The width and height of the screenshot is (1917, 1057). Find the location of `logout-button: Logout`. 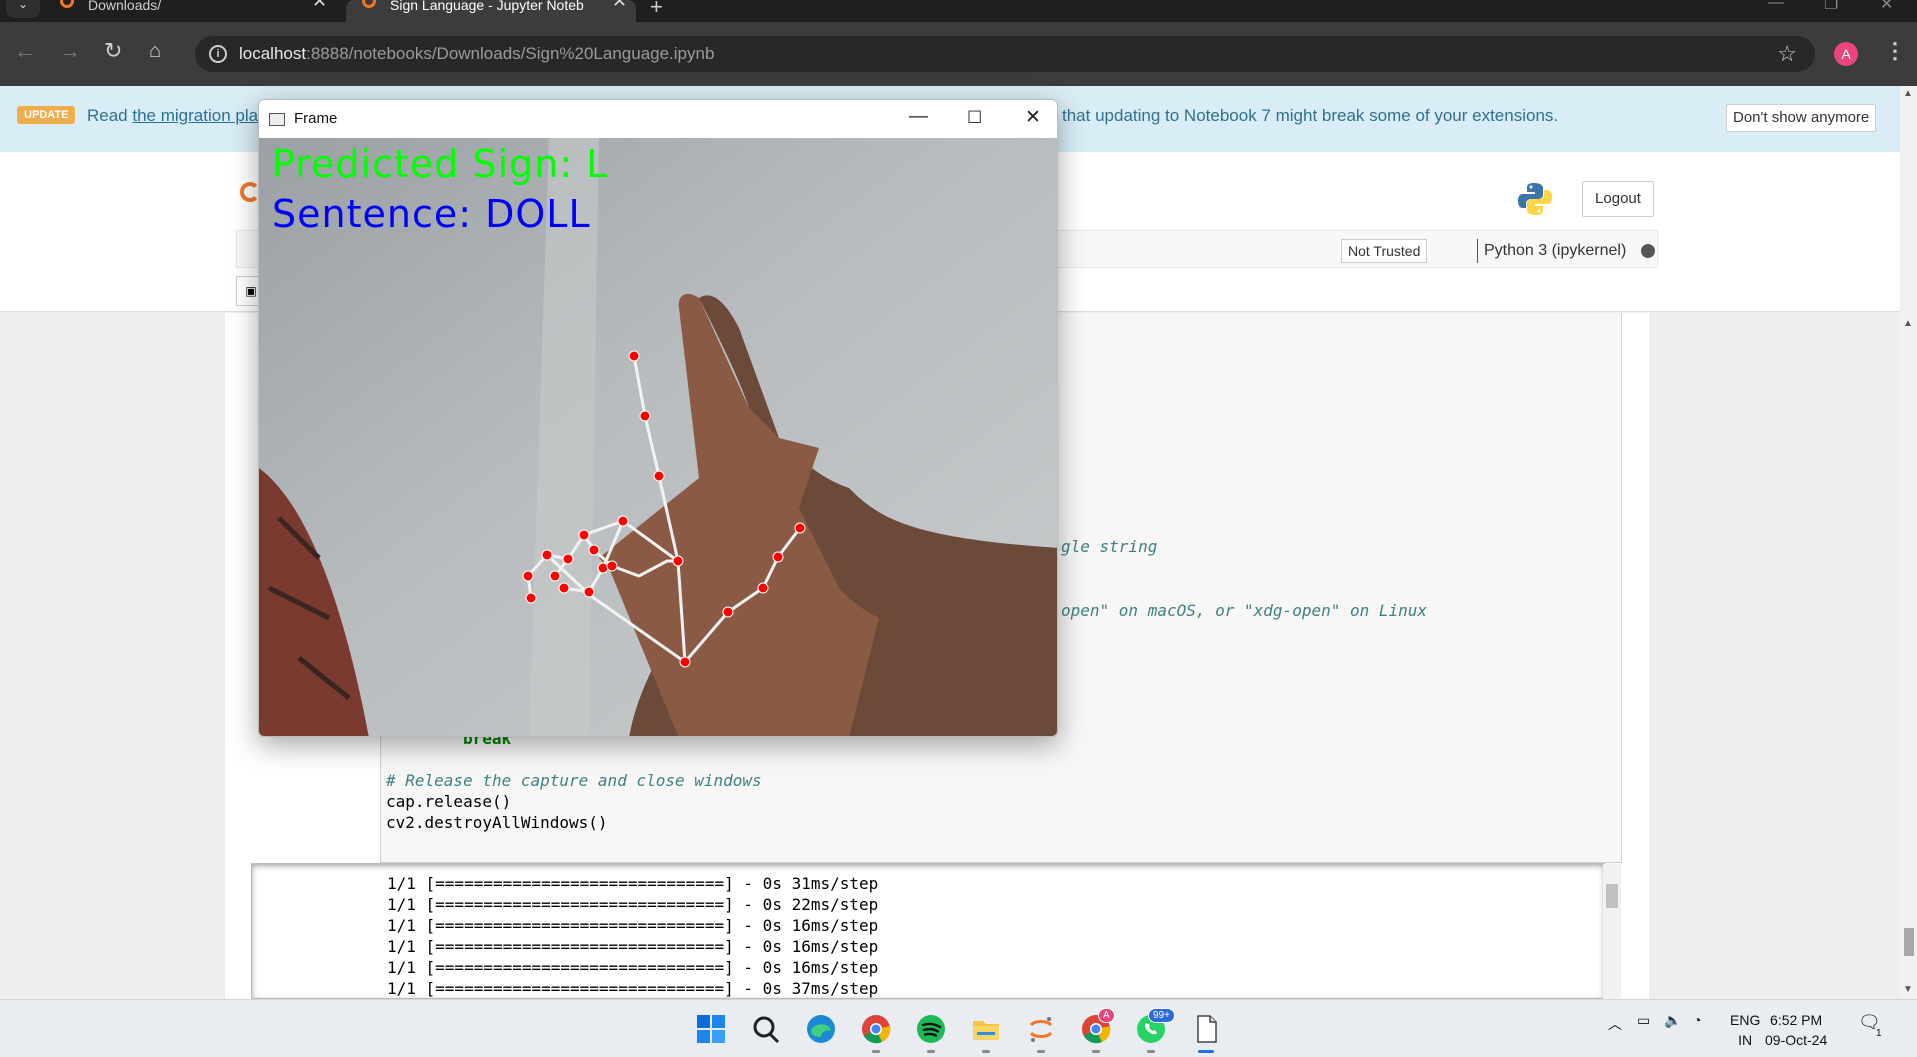

logout-button: Logout is located at coordinates (1618, 199).